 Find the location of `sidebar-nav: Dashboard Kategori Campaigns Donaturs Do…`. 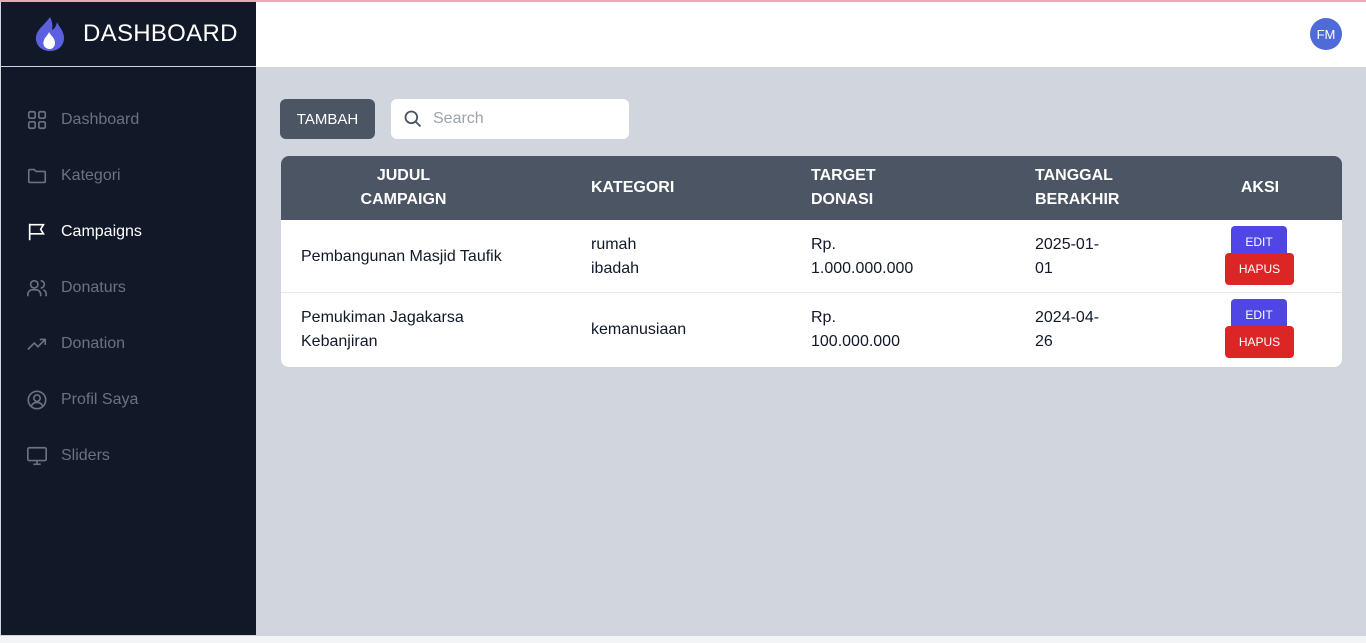

sidebar-nav: Dashboard Kategori Campaigns Donaturs Do… is located at coordinates (128, 288).